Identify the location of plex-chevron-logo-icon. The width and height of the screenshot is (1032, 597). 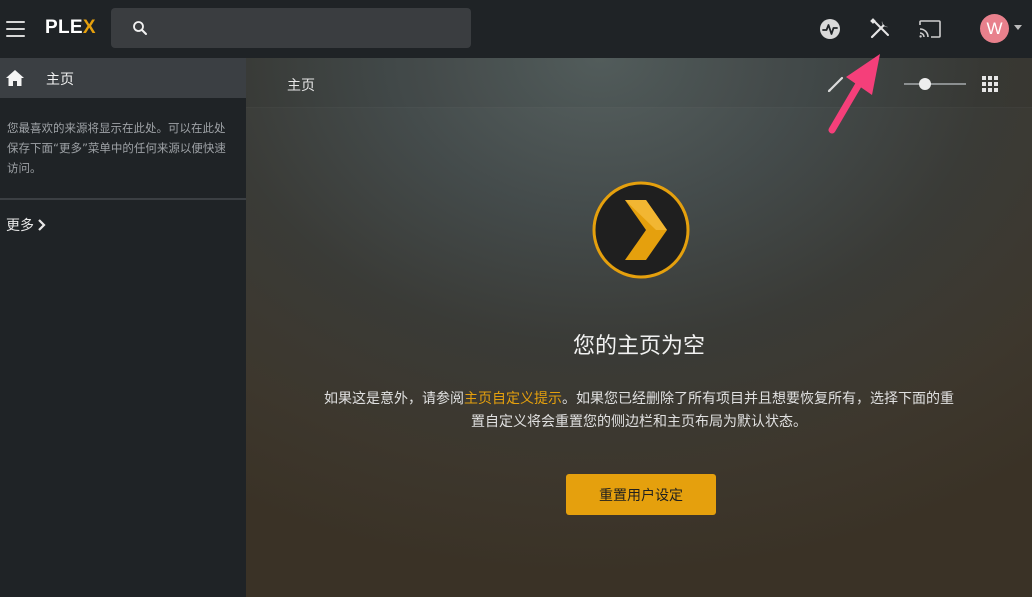
(641, 230).